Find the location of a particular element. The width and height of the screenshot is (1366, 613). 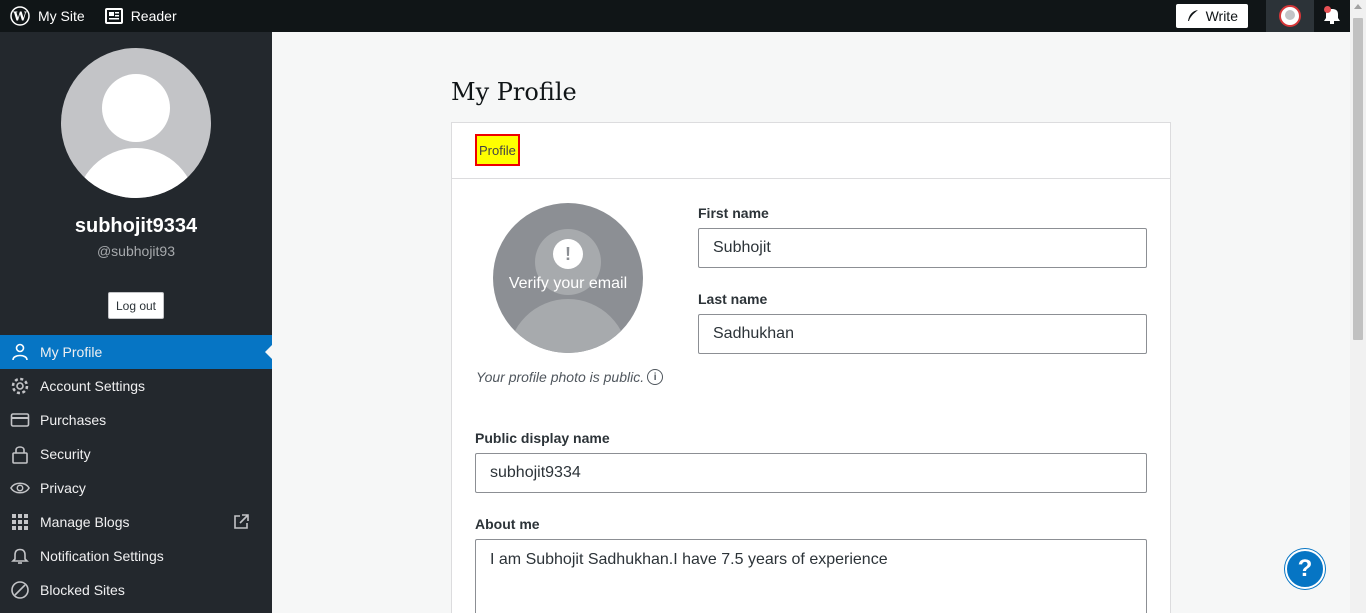

reader-button: Reader is located at coordinates (141, 16).